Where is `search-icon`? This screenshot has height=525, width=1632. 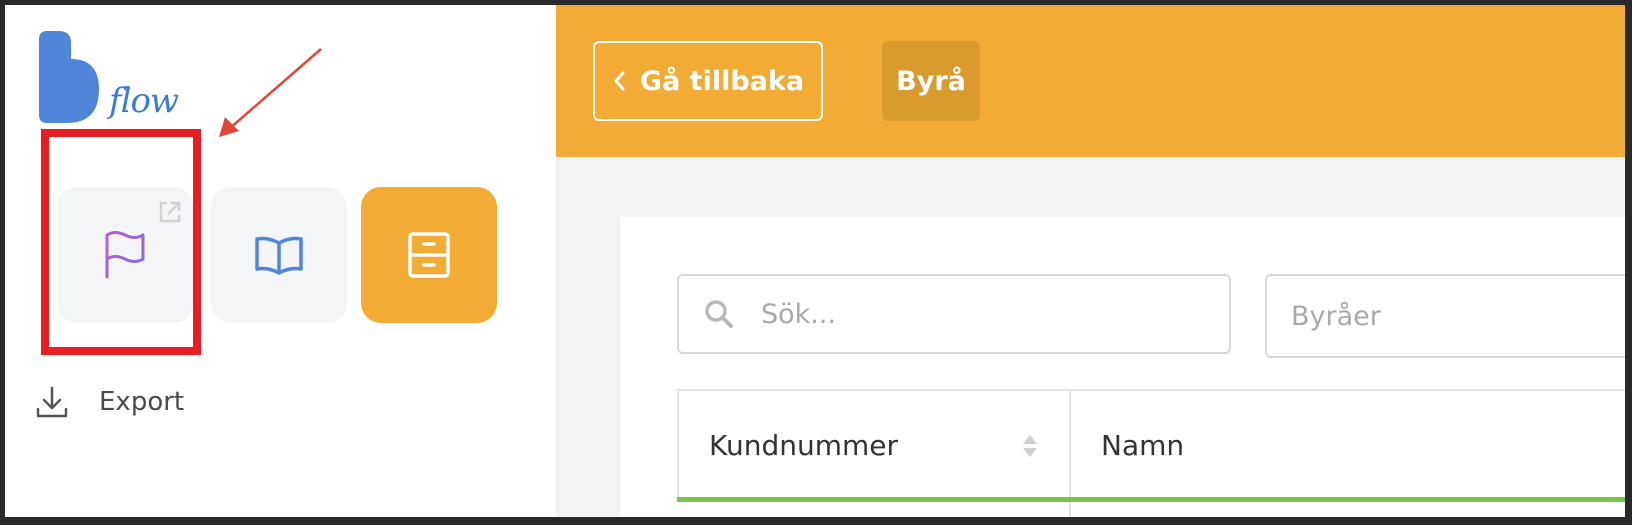
search-icon is located at coordinates (719, 314).